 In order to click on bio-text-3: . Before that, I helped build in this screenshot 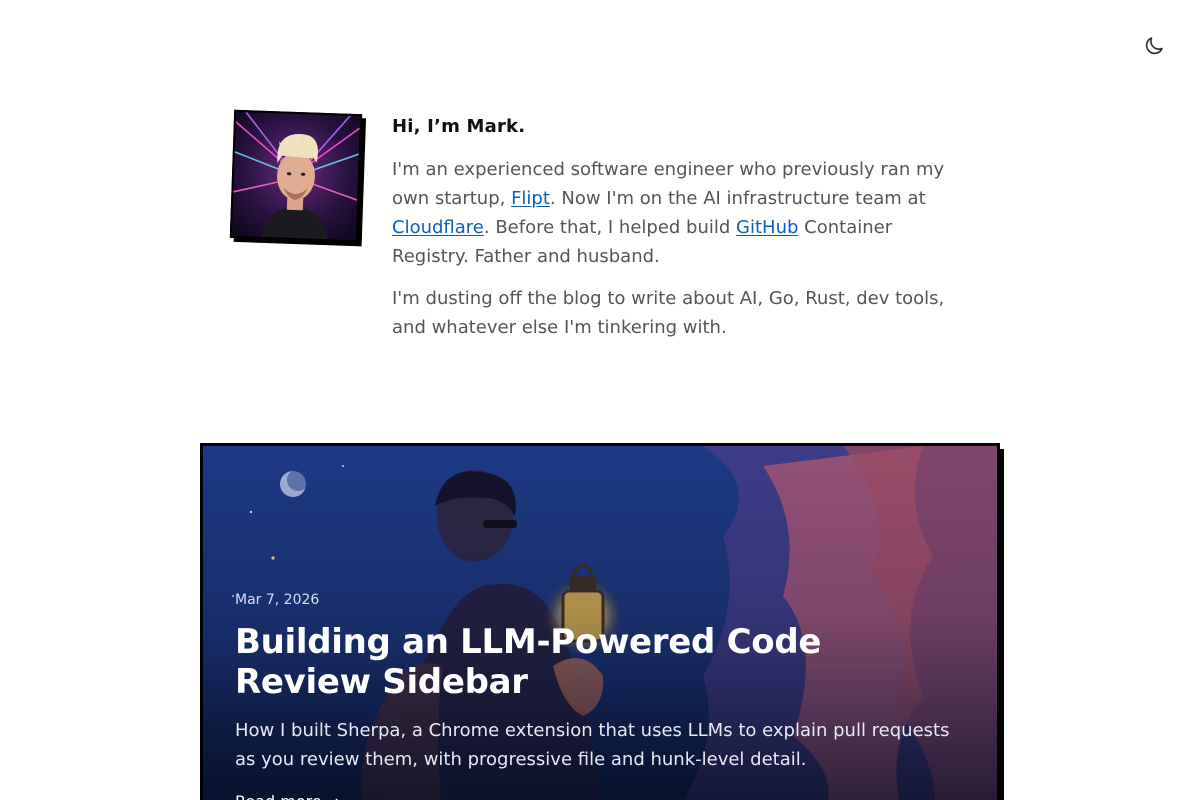, I will do `click(610, 227)`.